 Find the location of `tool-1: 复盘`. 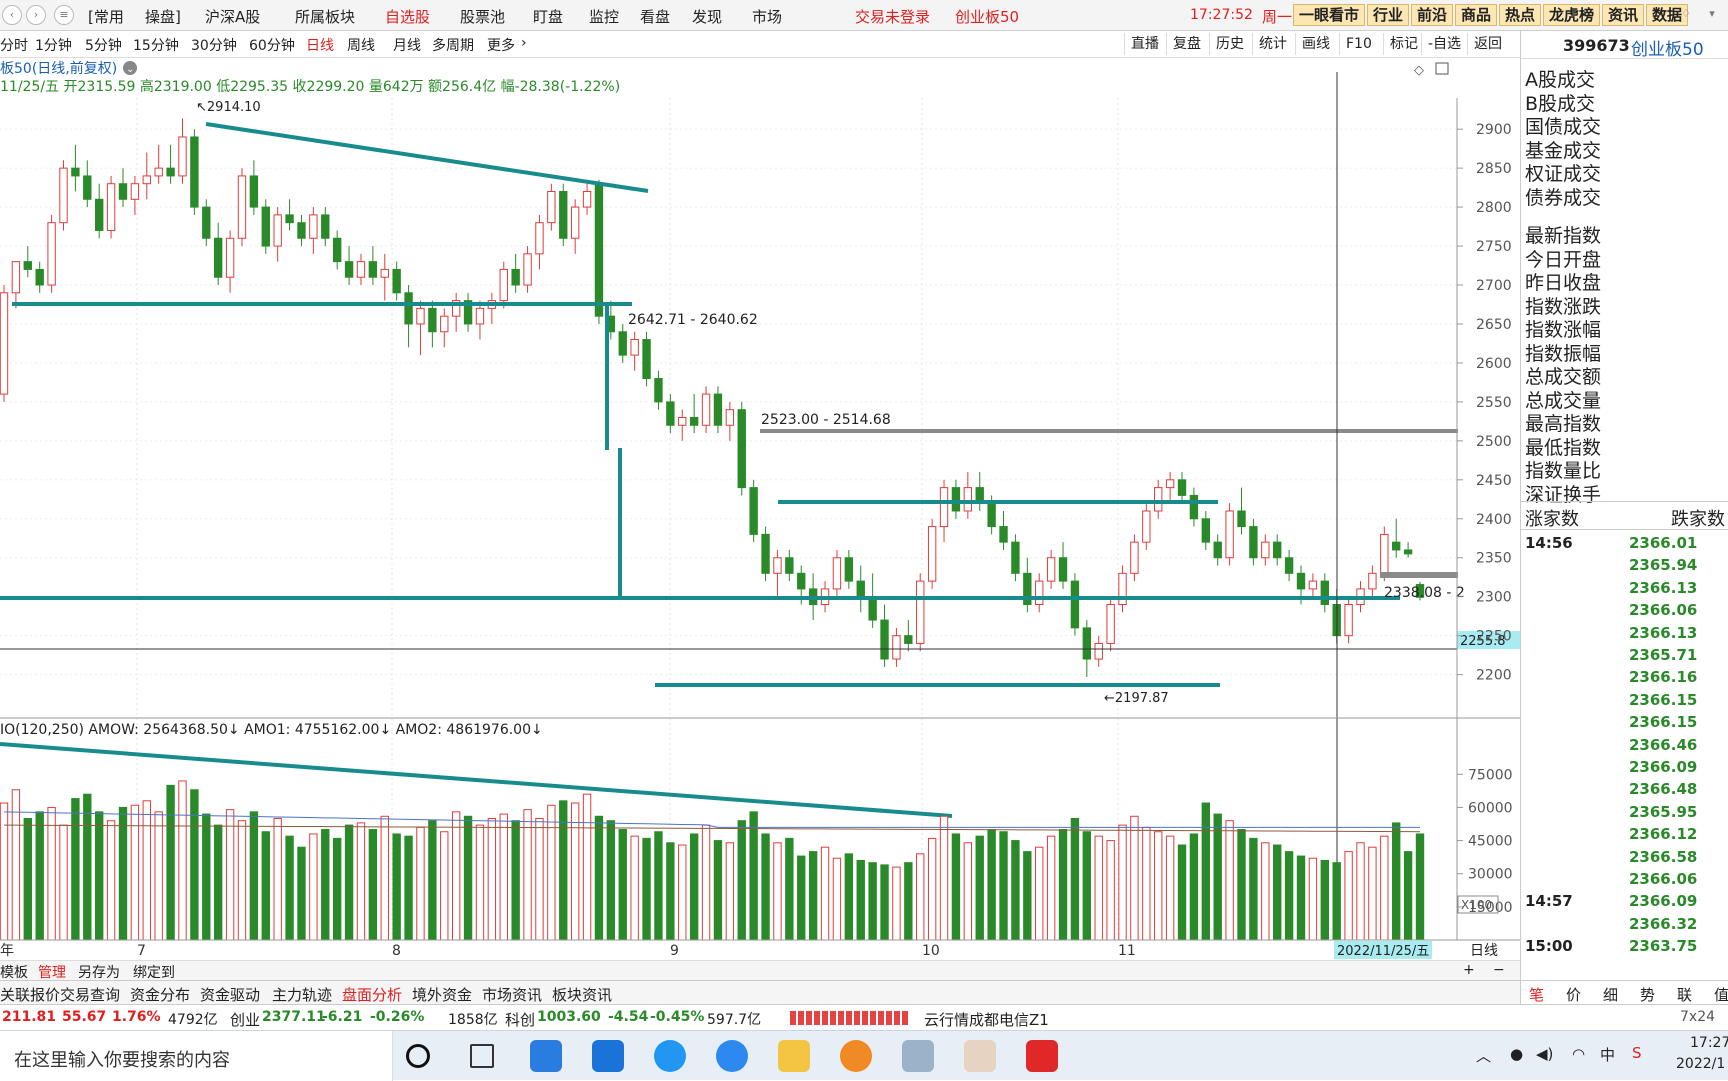

tool-1: 复盘 is located at coordinates (1186, 44).